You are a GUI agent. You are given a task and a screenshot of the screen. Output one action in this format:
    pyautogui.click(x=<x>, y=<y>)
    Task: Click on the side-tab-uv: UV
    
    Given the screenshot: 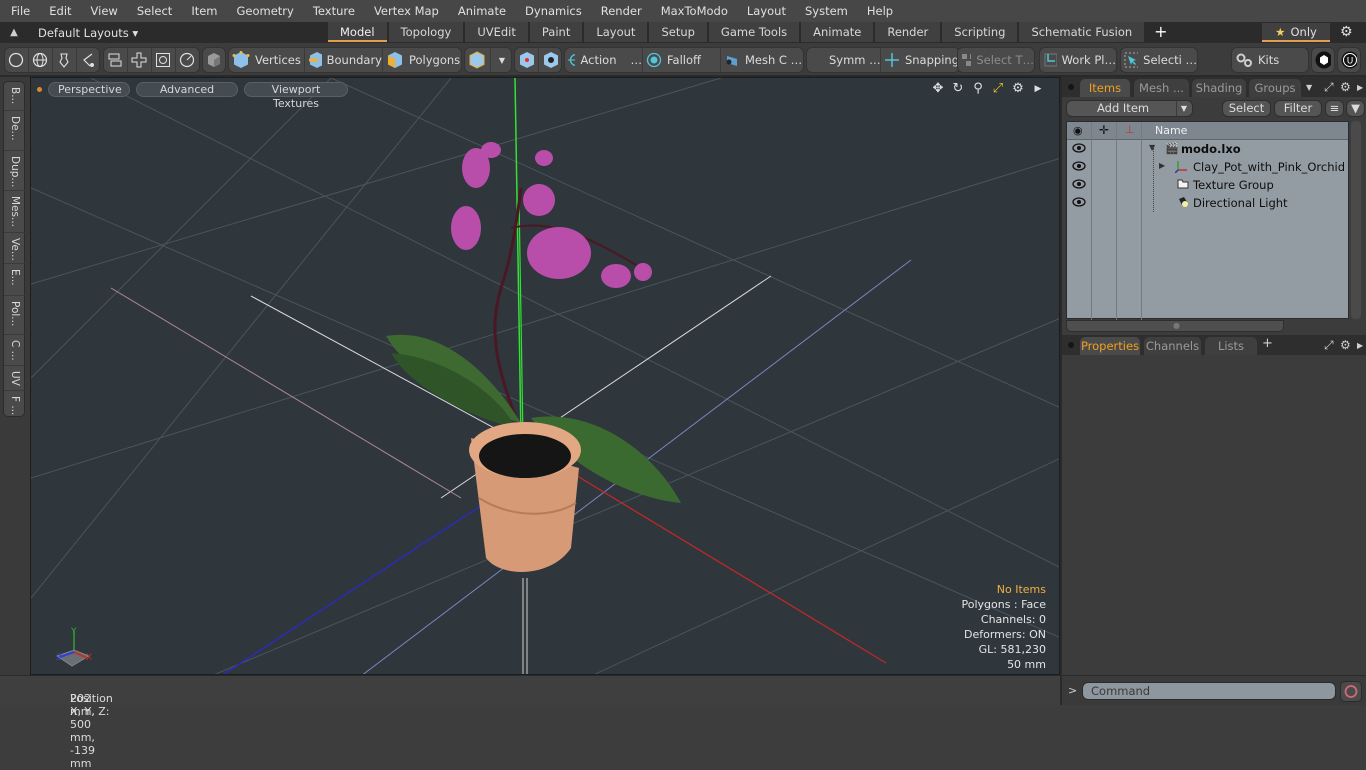 What is the action you would take?
    pyautogui.click(x=15, y=378)
    